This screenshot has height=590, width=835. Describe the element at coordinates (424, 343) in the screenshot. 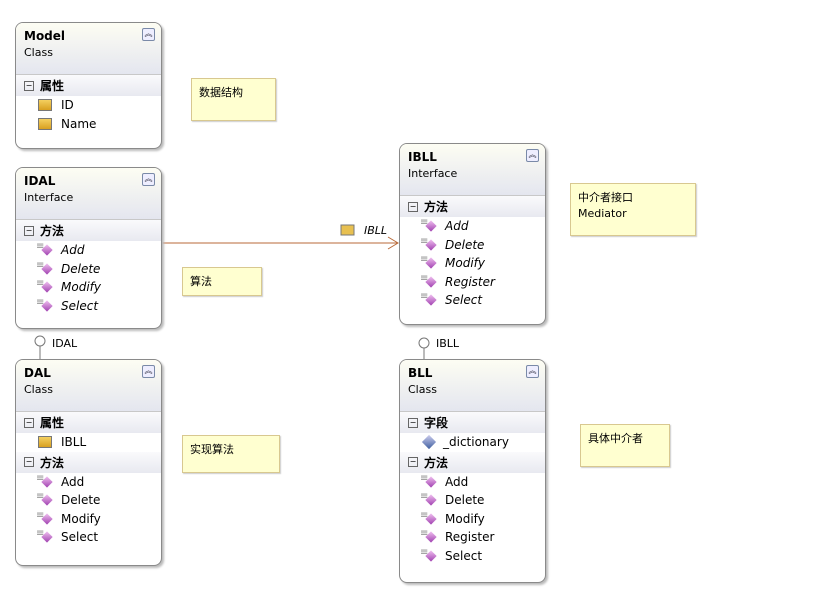

I see `ibll-lollipop-icon` at that location.